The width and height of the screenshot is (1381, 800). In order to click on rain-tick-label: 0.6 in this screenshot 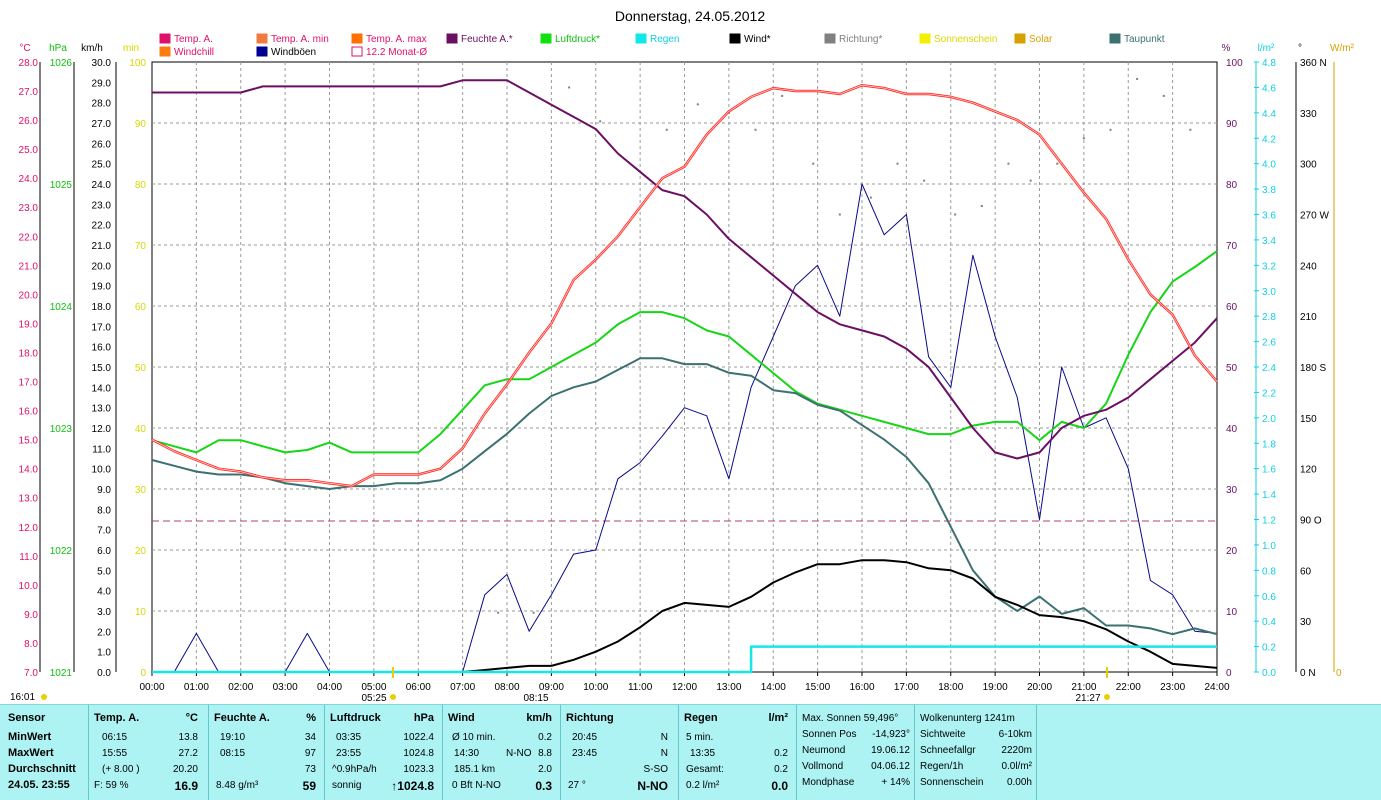, I will do `click(1269, 597)`.